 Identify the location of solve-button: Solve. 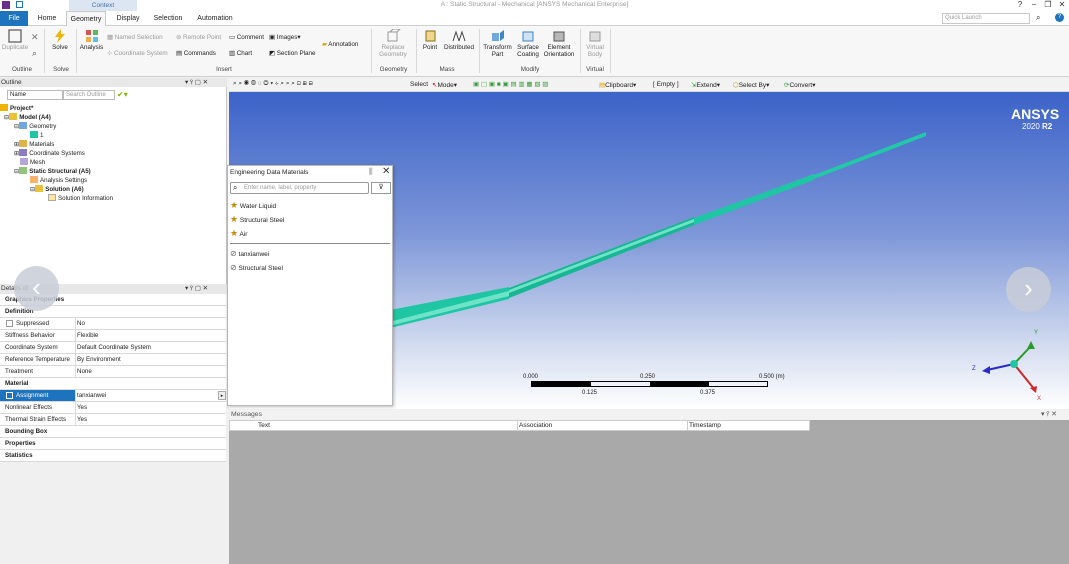
(60, 40).